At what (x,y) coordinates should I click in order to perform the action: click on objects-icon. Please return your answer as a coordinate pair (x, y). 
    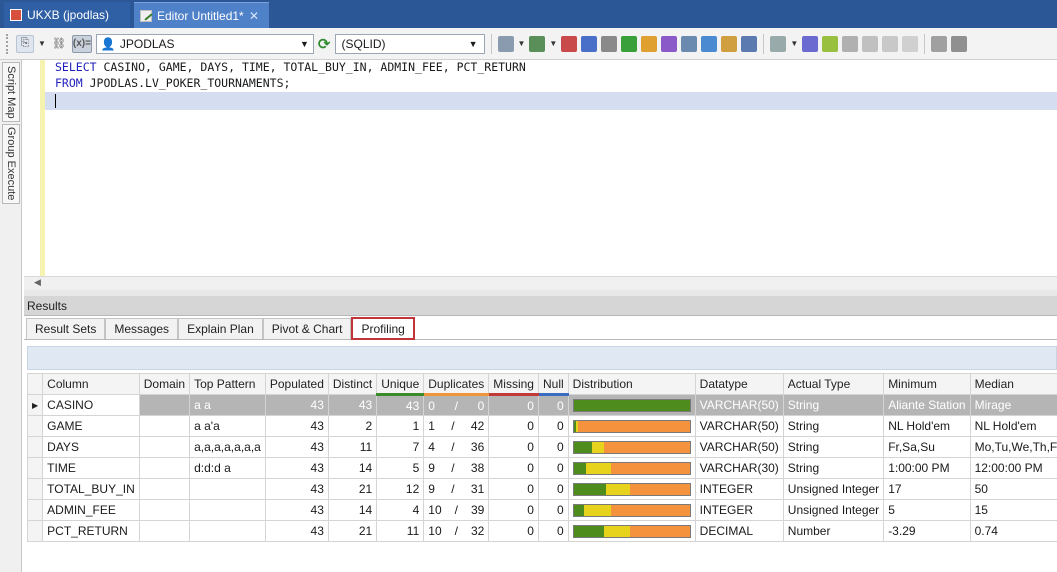
    Looking at the image, I should click on (609, 43).